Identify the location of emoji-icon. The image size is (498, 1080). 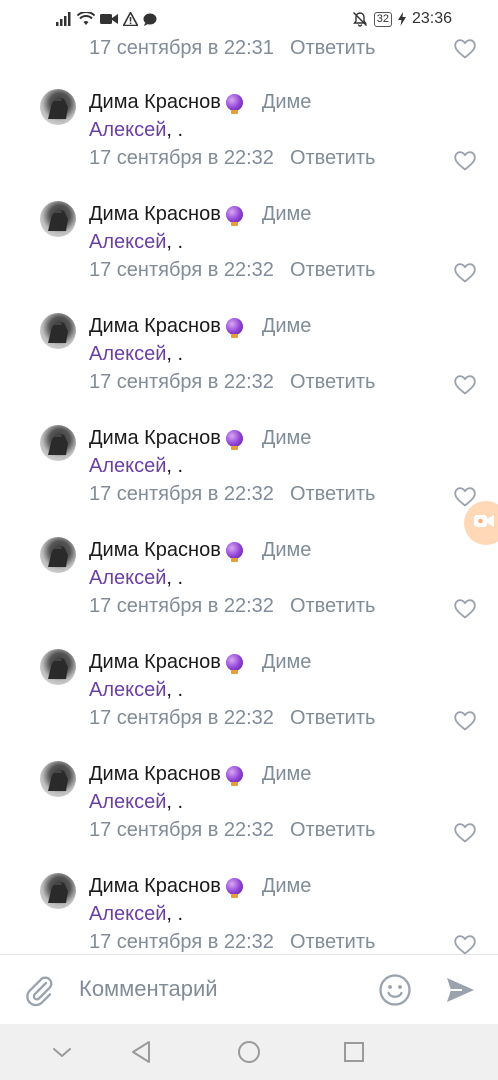
(395, 990).